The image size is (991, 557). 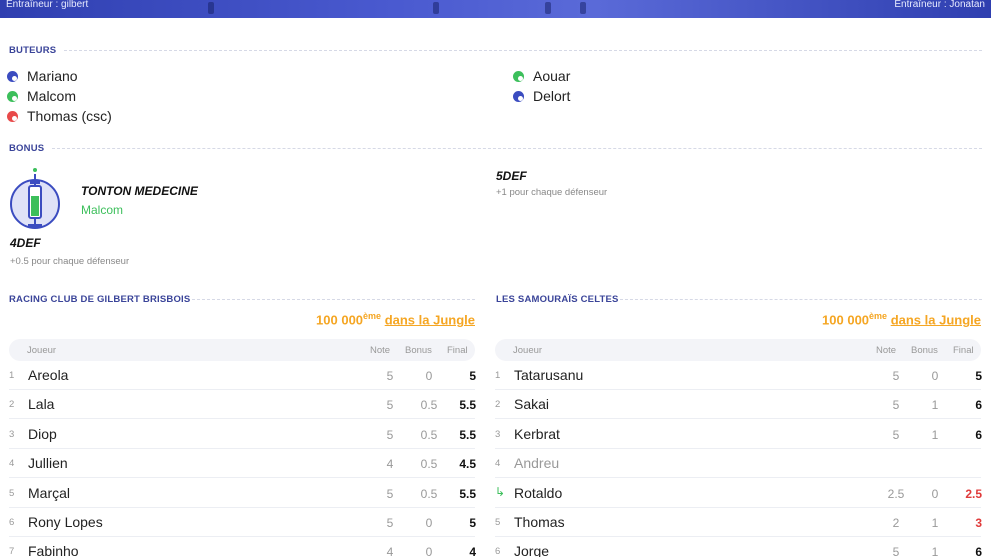 I want to click on tactic-desc: +0.5 pour chaque défenseur, so click(x=70, y=261).